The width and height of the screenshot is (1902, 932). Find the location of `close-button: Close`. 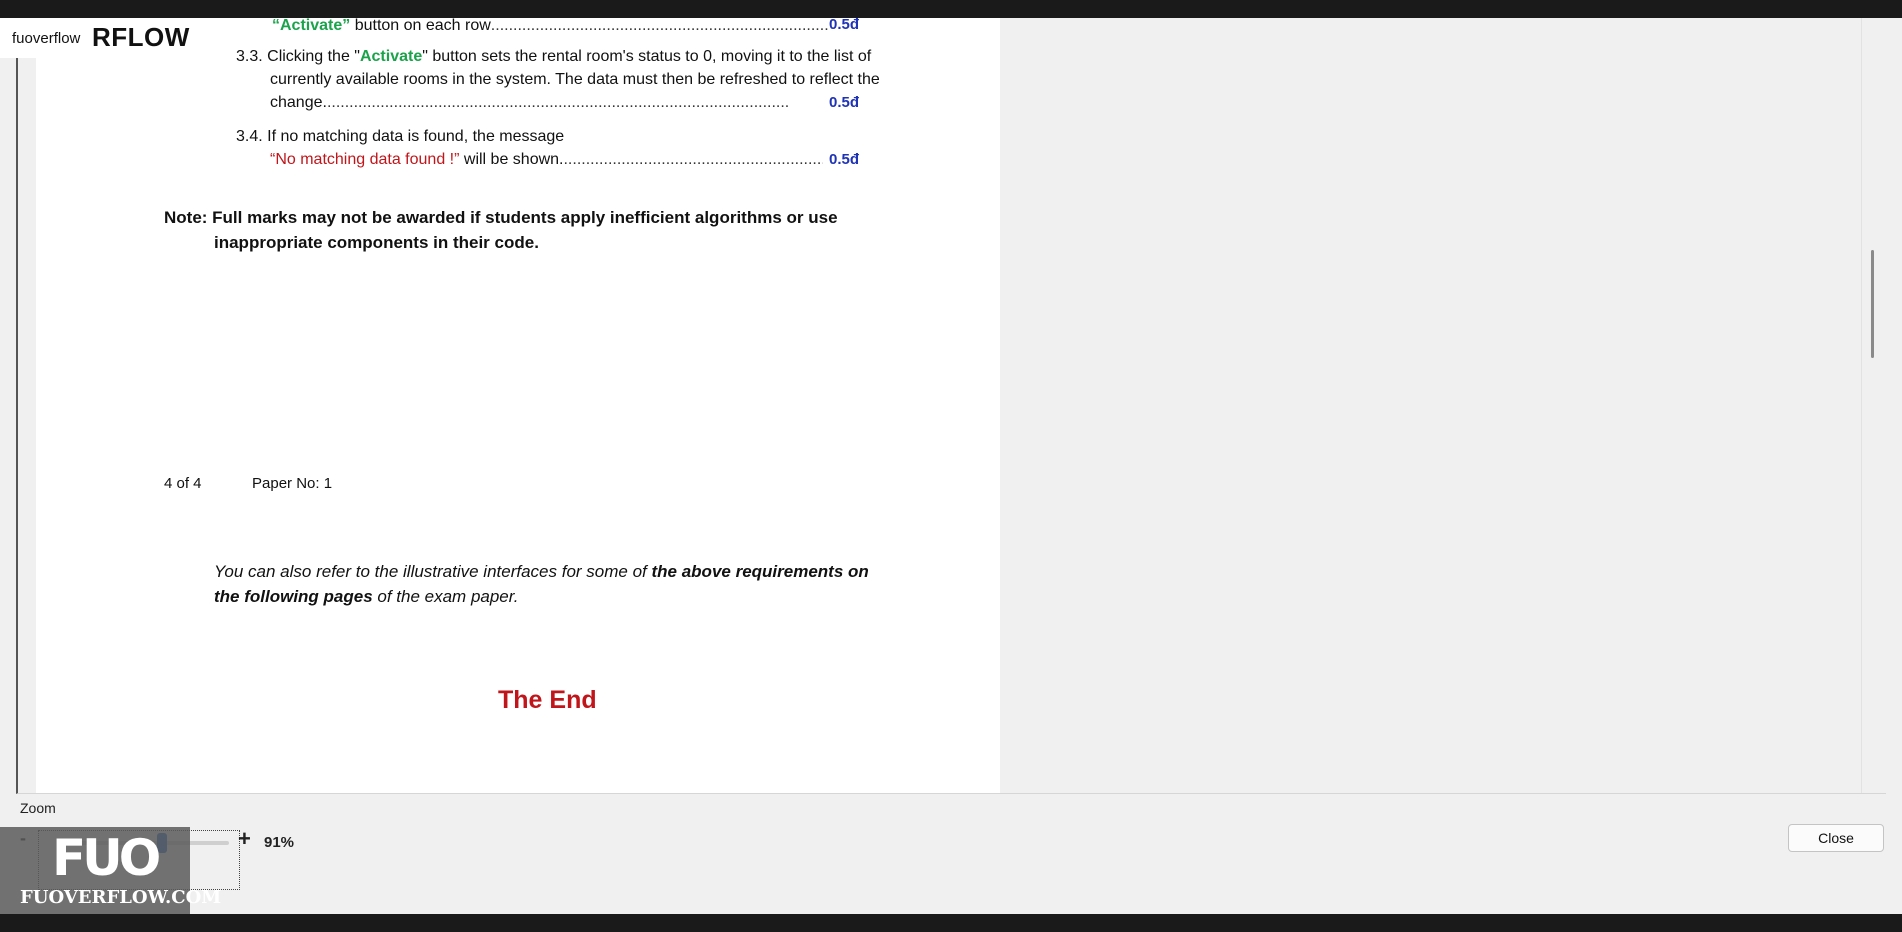

close-button: Close is located at coordinates (1836, 838).